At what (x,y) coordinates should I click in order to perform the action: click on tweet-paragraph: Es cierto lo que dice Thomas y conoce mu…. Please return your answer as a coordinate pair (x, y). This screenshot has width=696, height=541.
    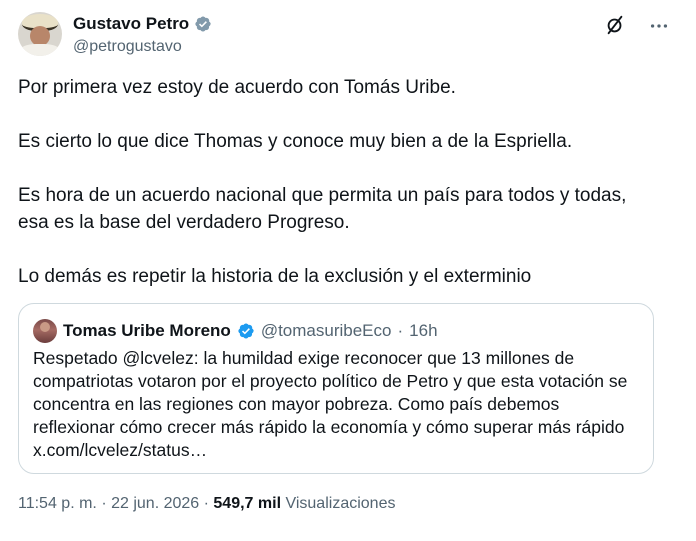
    Looking at the image, I should click on (295, 141).